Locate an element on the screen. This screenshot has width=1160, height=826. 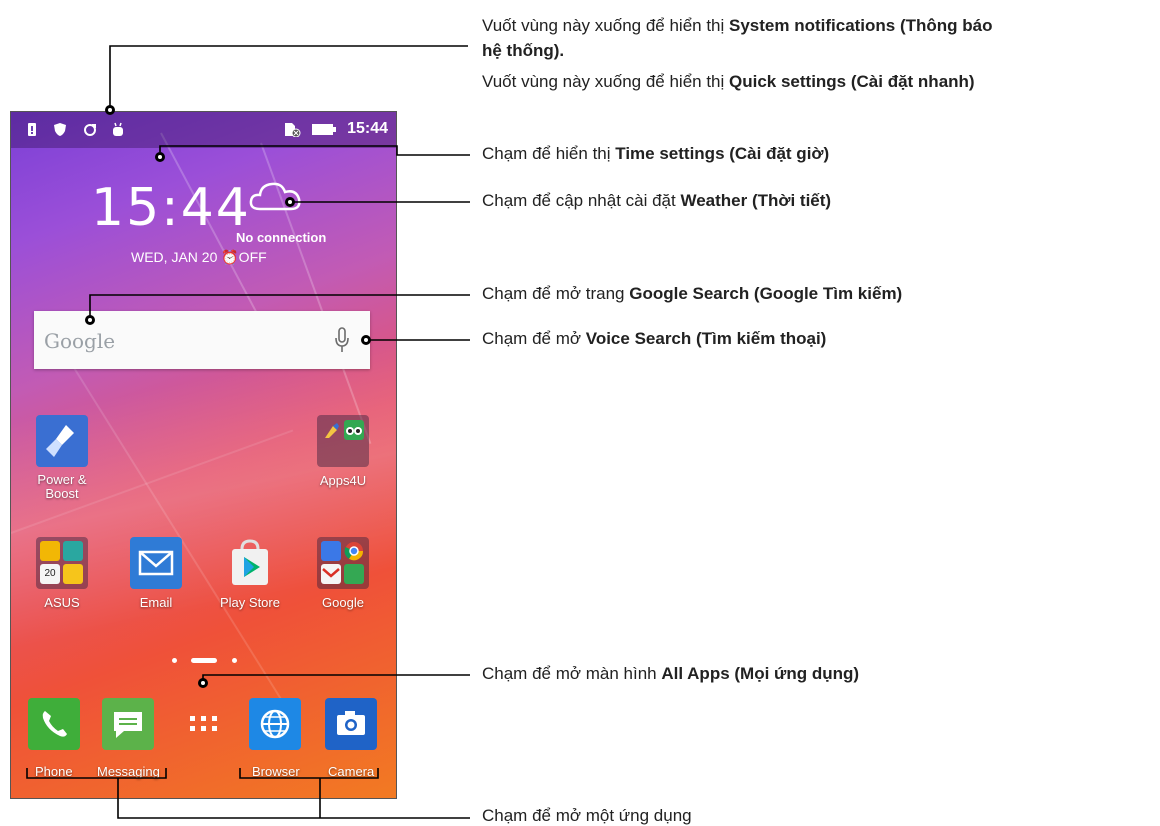
callout-text: Chạm để mở một ứng dụng is located at coordinates (587, 815).